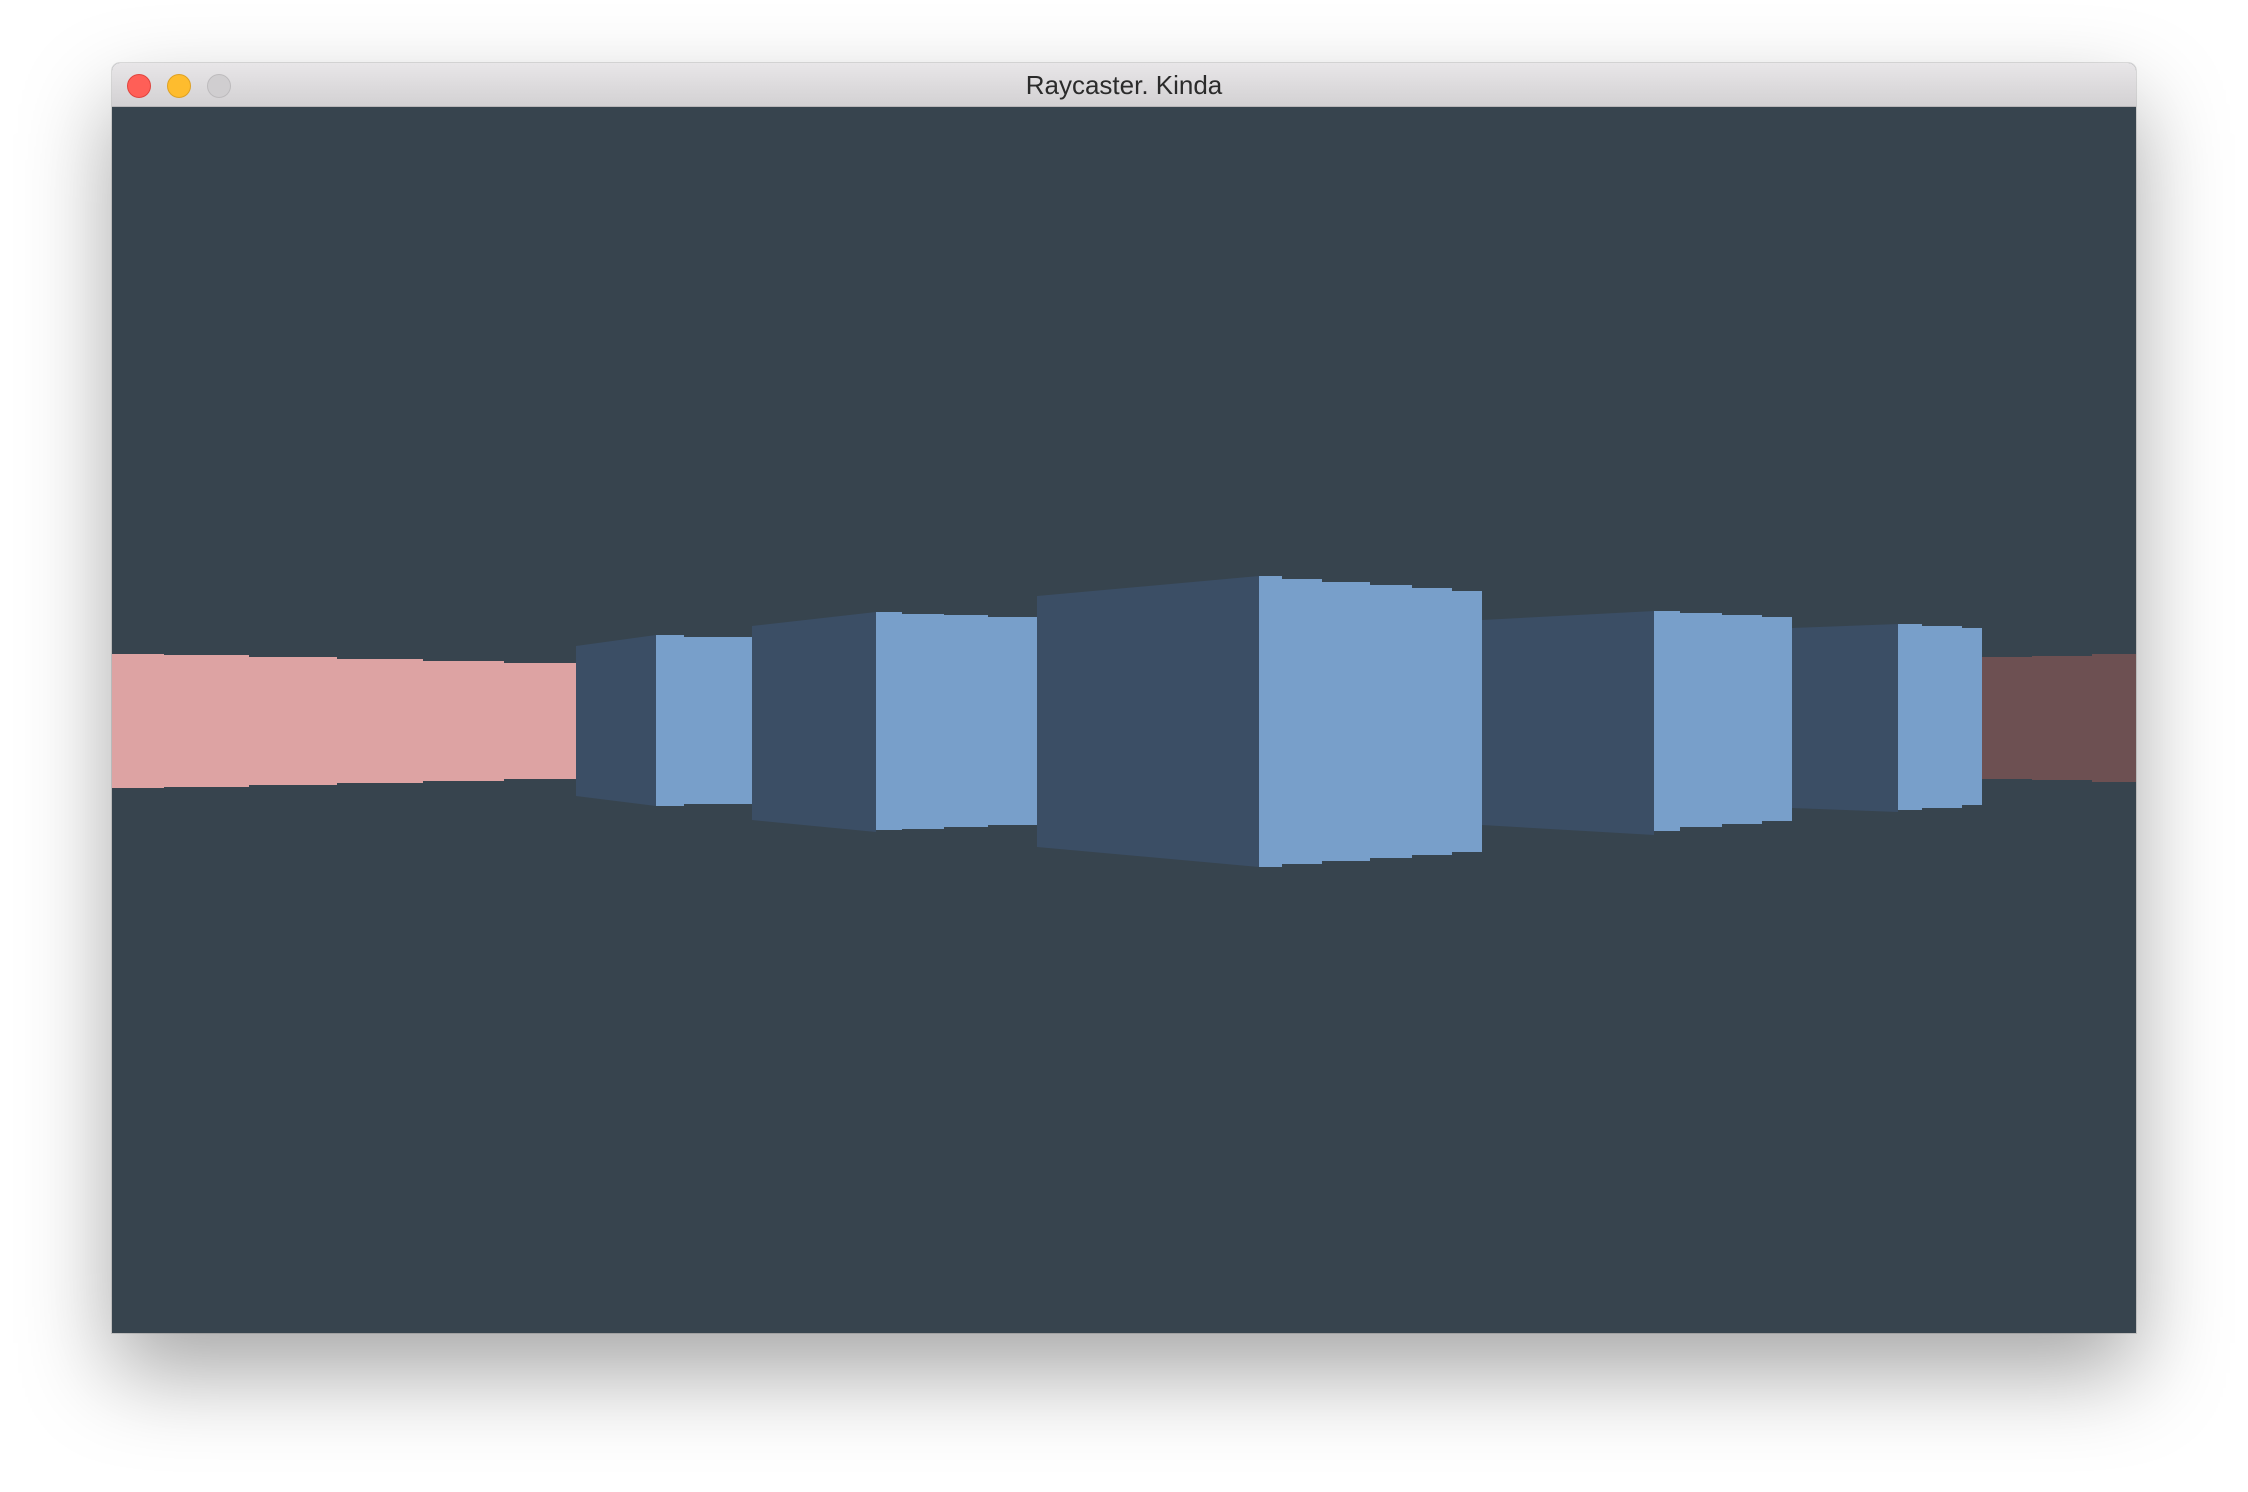 The width and height of the screenshot is (2248, 1492). What do you see at coordinates (1568, 723) in the screenshot?
I see `wall-block-4-shaded-face` at bounding box center [1568, 723].